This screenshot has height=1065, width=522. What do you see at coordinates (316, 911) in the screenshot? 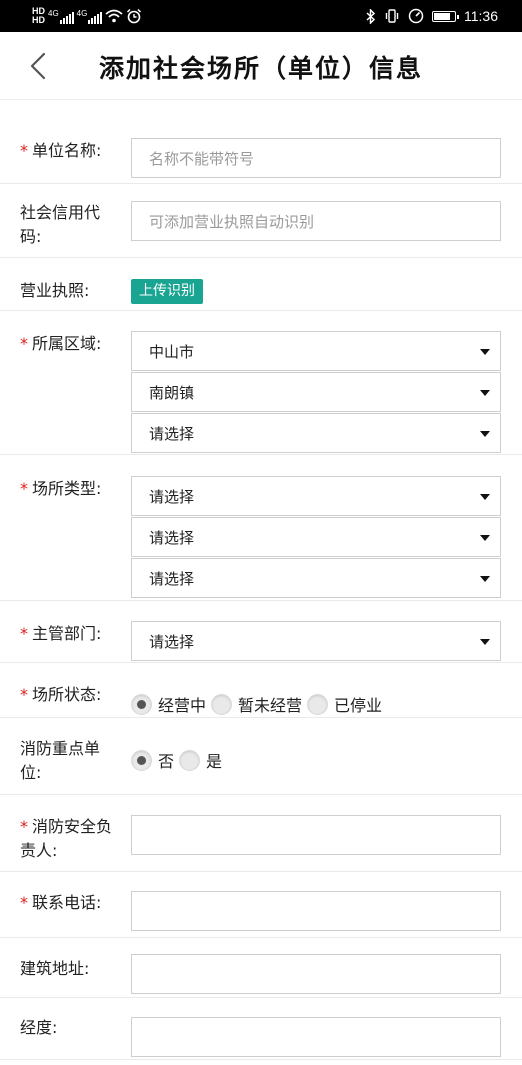
I see `phone-input` at bounding box center [316, 911].